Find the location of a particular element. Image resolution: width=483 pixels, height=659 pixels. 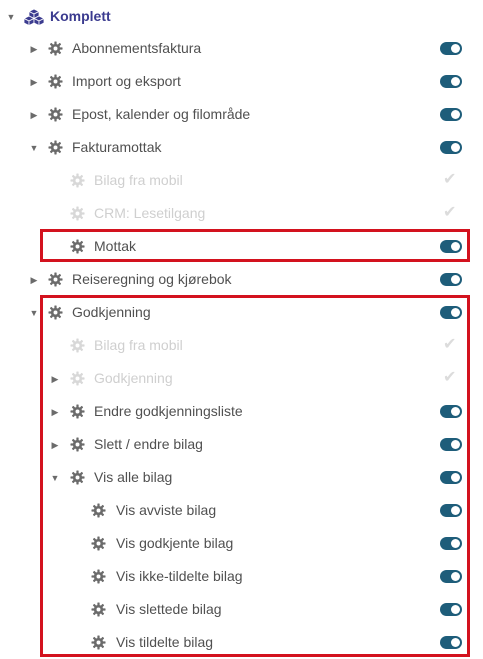

tree-row: Vis slettede bilag is located at coordinates (241, 609).